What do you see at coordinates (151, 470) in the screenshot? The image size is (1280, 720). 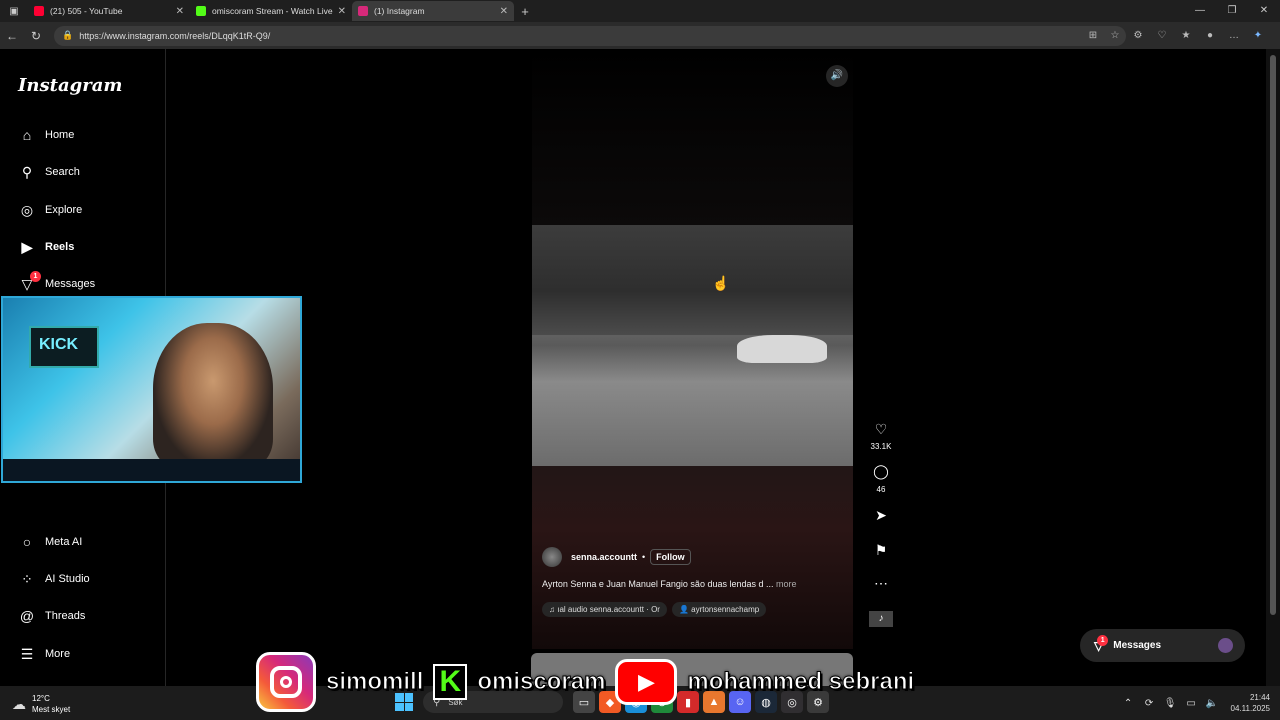 I see `webcam-frame-strip` at bounding box center [151, 470].